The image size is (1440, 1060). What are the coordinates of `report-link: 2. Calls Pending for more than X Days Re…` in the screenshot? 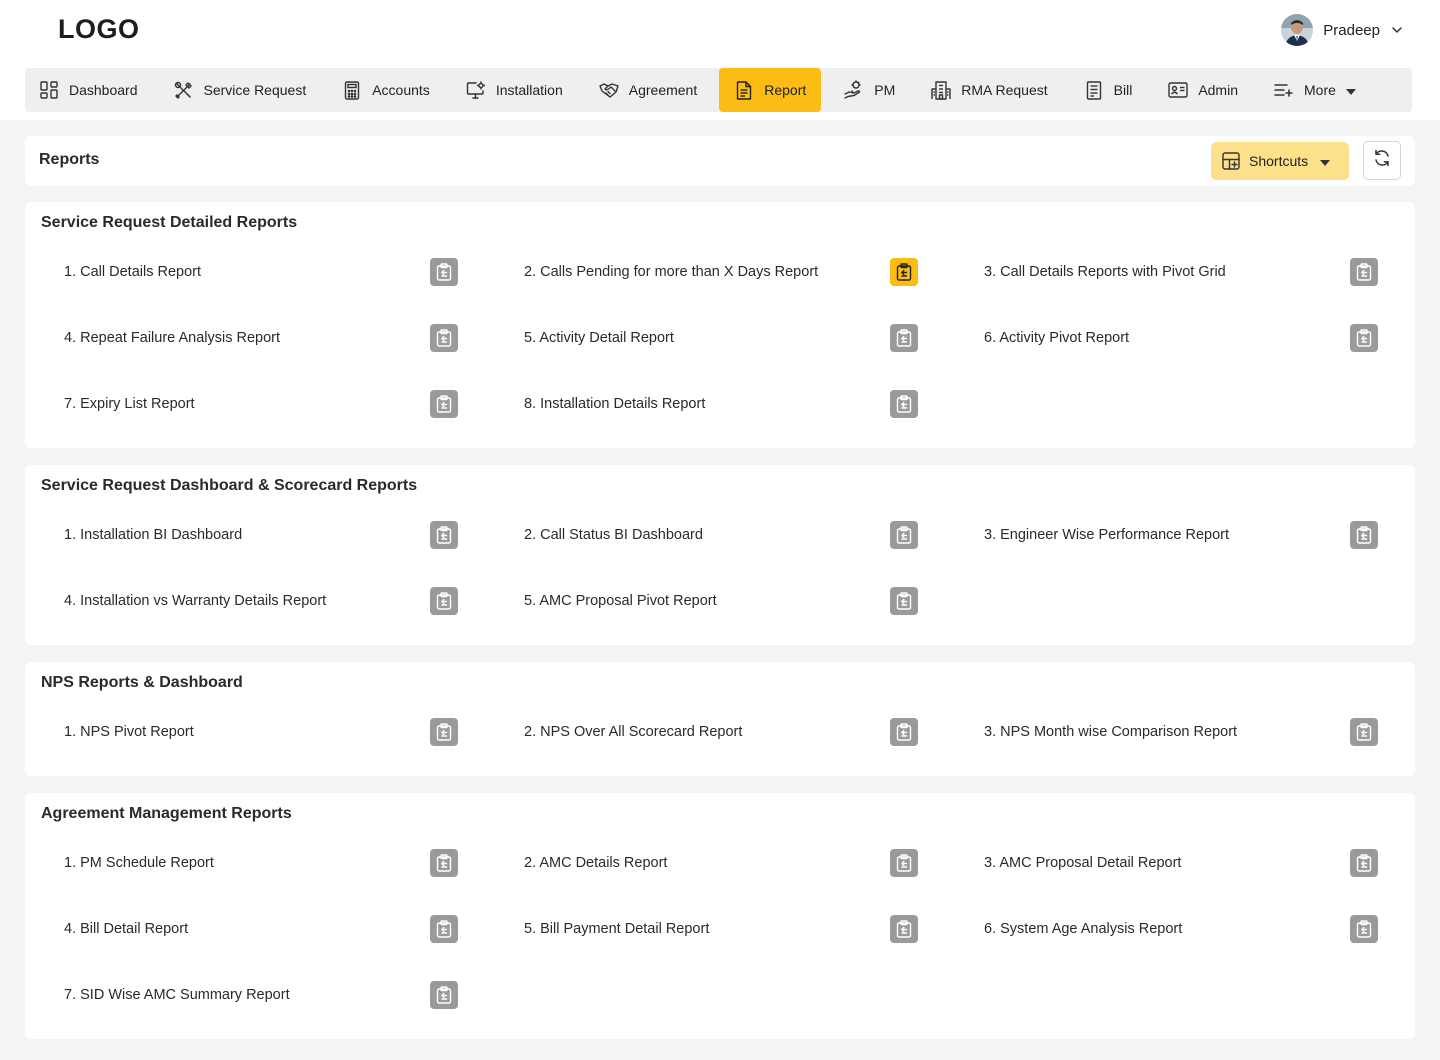 It's located at (671, 272).